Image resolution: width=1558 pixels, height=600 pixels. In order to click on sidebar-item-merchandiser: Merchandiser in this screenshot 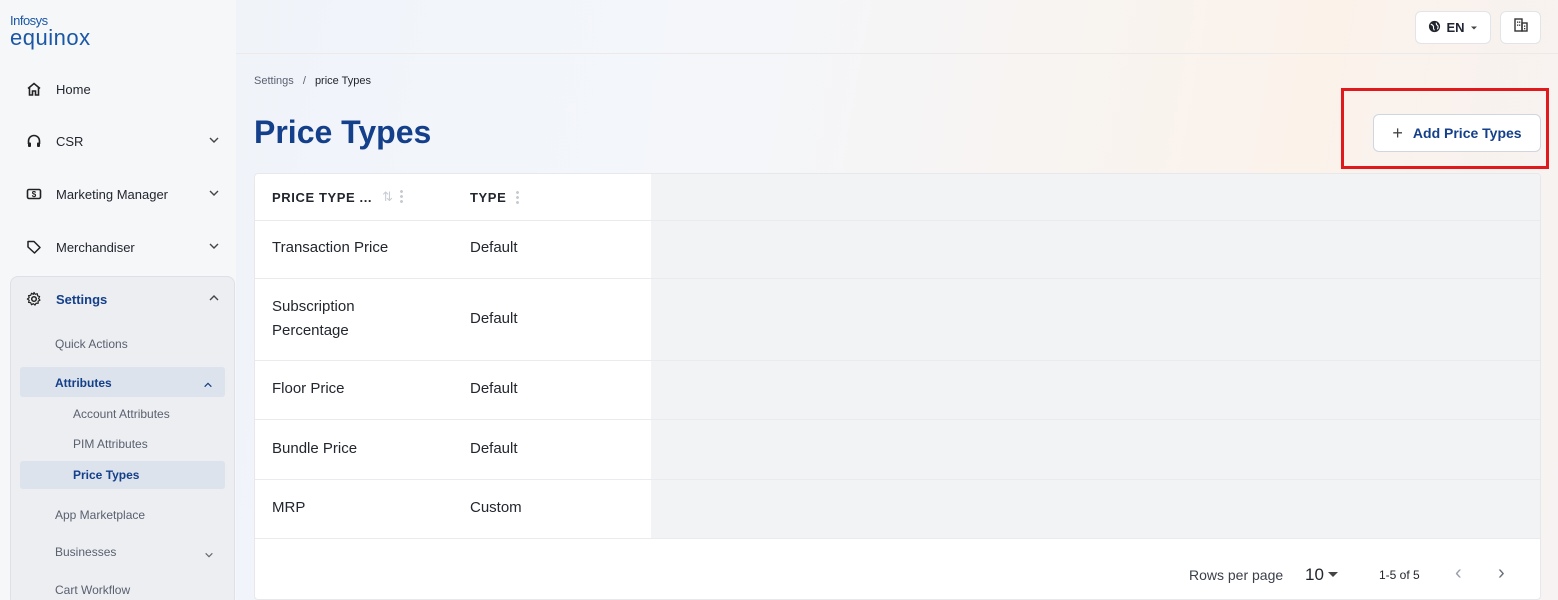, I will do `click(118, 247)`.